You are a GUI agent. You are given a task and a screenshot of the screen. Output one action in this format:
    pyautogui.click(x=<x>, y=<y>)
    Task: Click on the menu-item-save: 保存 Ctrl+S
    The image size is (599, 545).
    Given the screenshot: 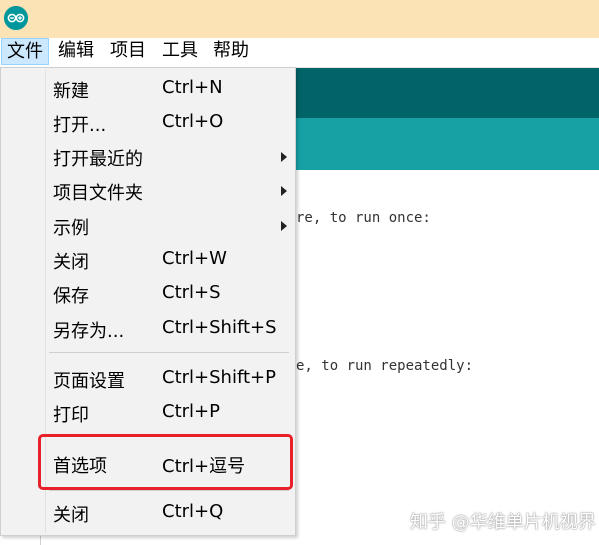 What is the action you would take?
    pyautogui.click(x=148, y=293)
    